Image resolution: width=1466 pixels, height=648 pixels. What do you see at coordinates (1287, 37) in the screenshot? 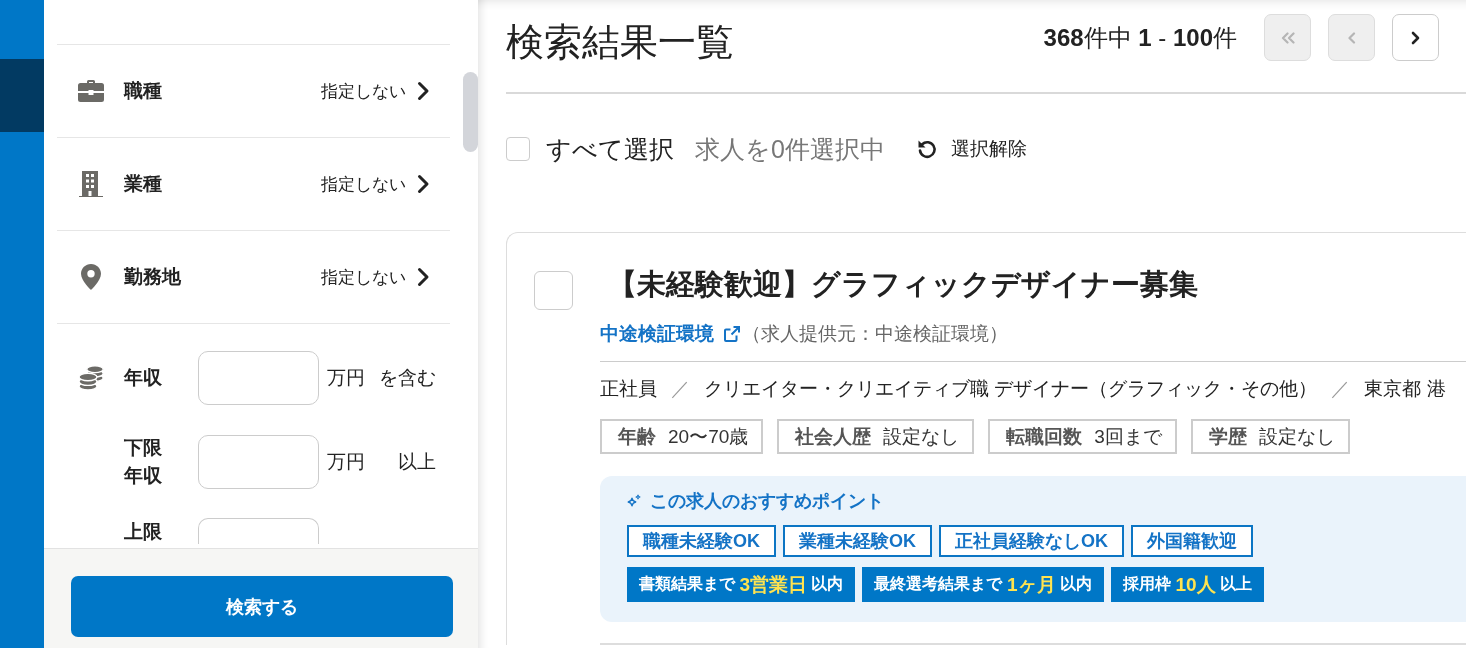
I see `double-chevron-left-icon` at bounding box center [1287, 37].